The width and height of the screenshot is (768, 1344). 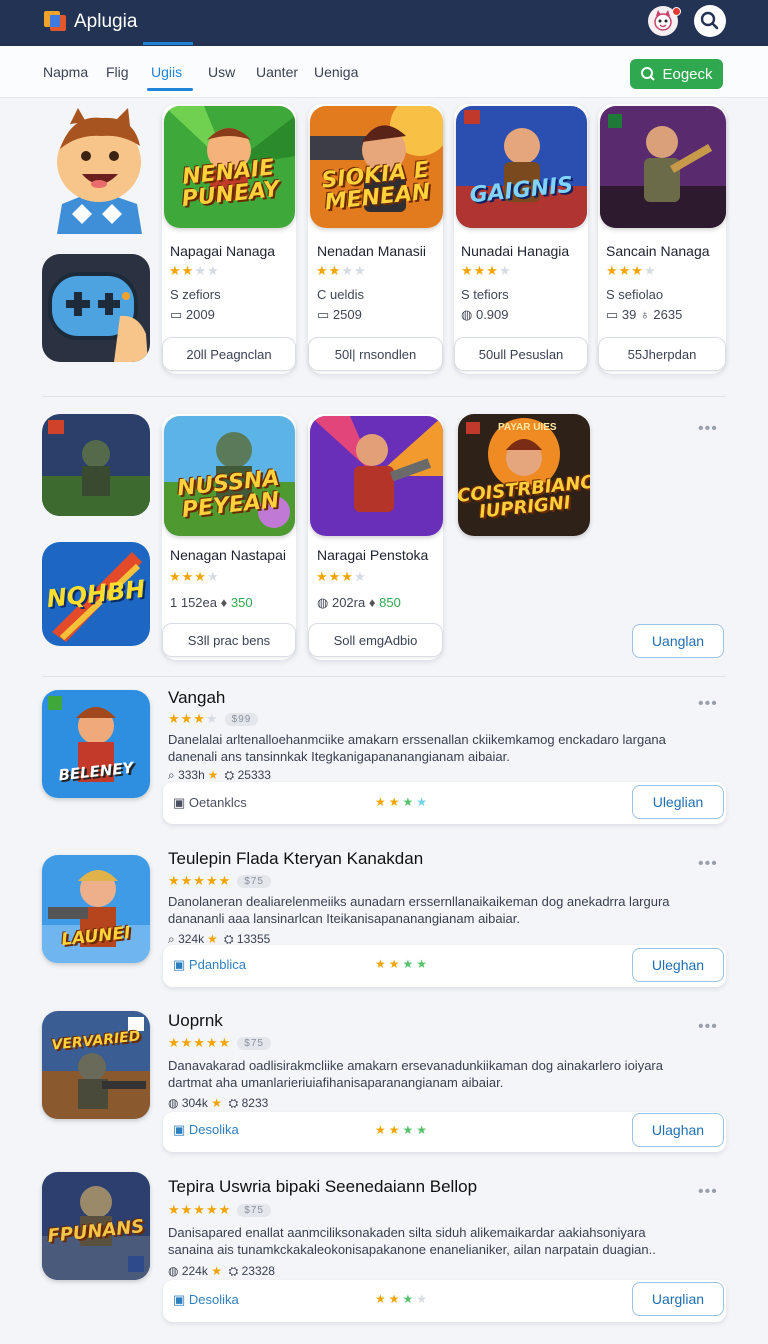 I want to click on featured-name-2: Nenadan Manasii, so click(x=371, y=251).